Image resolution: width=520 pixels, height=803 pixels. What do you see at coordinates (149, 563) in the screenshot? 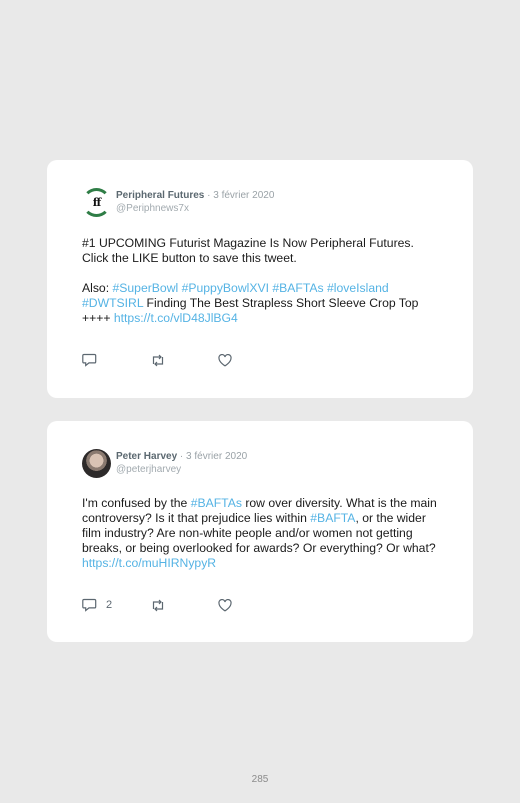
I see `tweet-link: https://t.co/muHIRNypyR` at bounding box center [149, 563].